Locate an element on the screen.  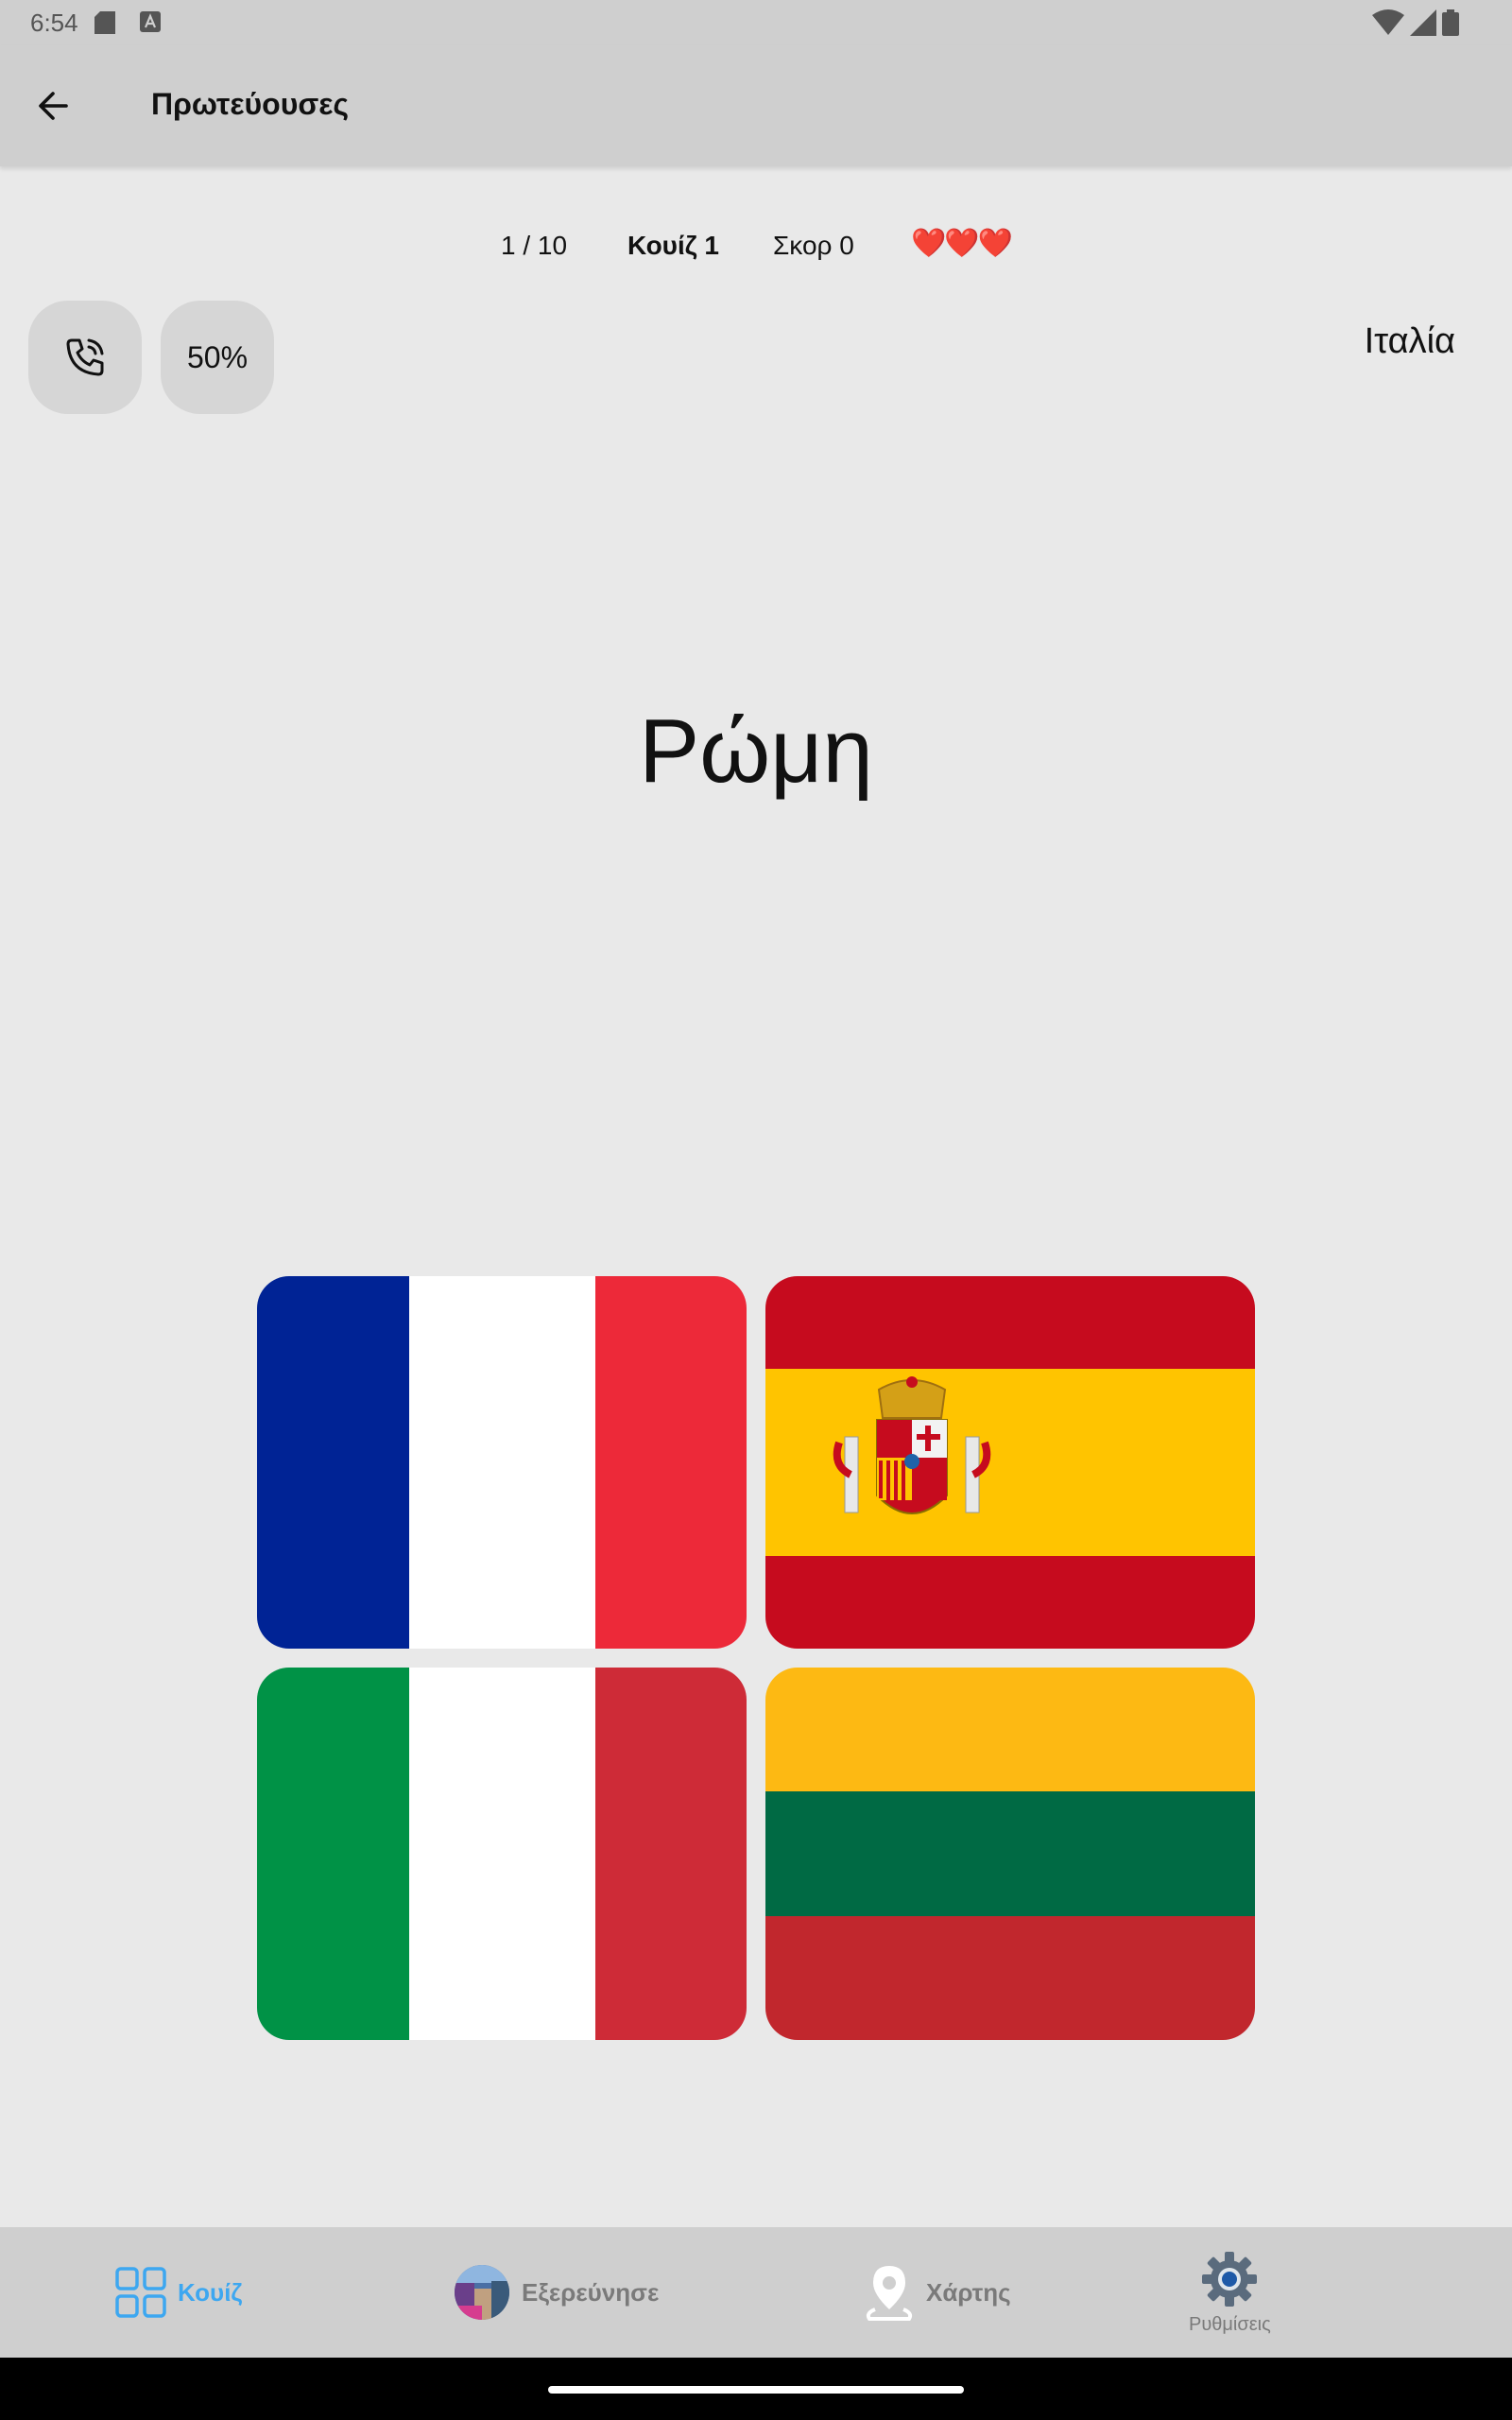
score-label: Σκορ 0 is located at coordinates (813, 245).